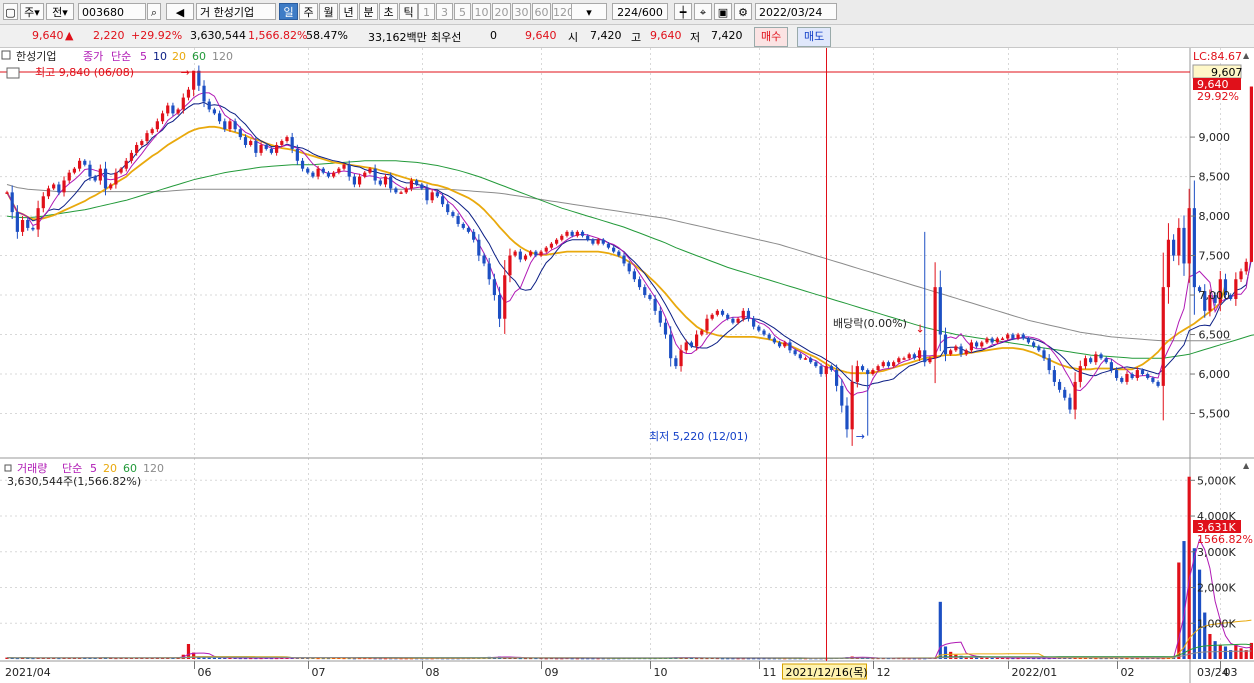 The width and height of the screenshot is (1254, 683). What do you see at coordinates (501, 11) in the screenshot?
I see `minute-tab: 20` at bounding box center [501, 11].